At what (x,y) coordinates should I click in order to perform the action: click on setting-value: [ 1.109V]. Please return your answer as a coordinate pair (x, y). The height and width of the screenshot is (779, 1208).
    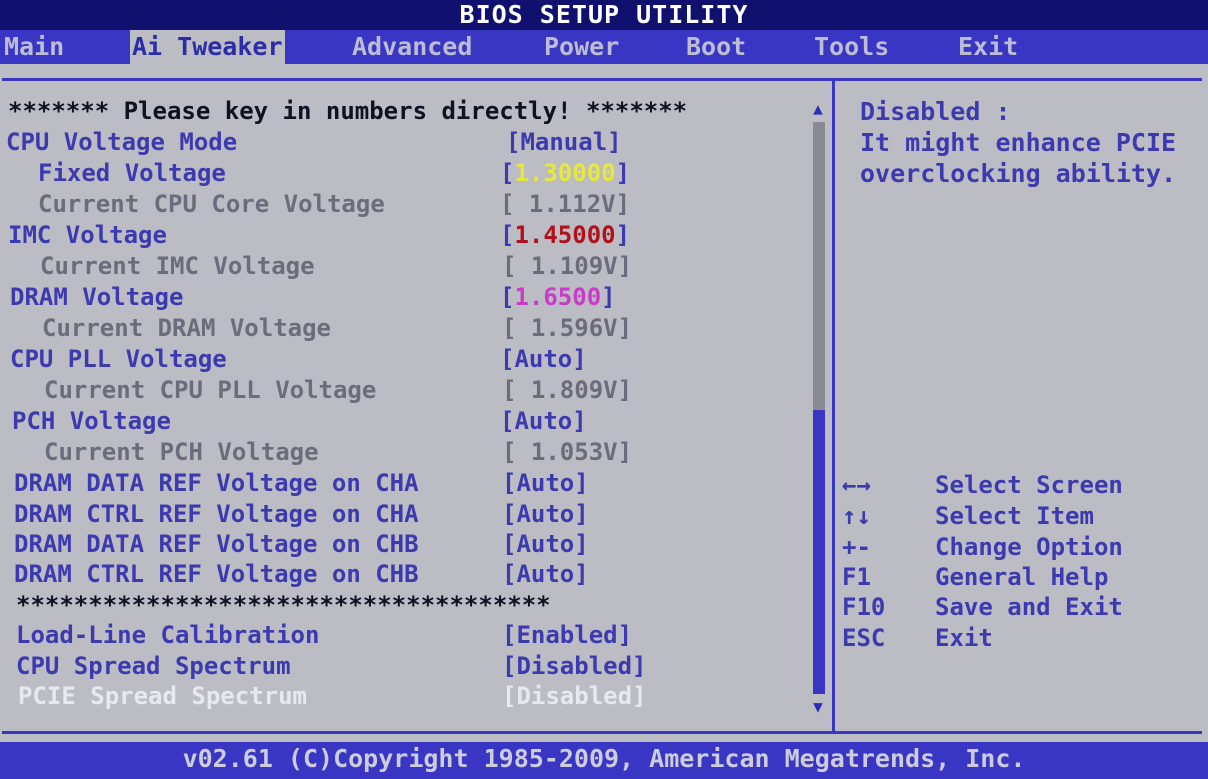
    Looking at the image, I should click on (567, 266).